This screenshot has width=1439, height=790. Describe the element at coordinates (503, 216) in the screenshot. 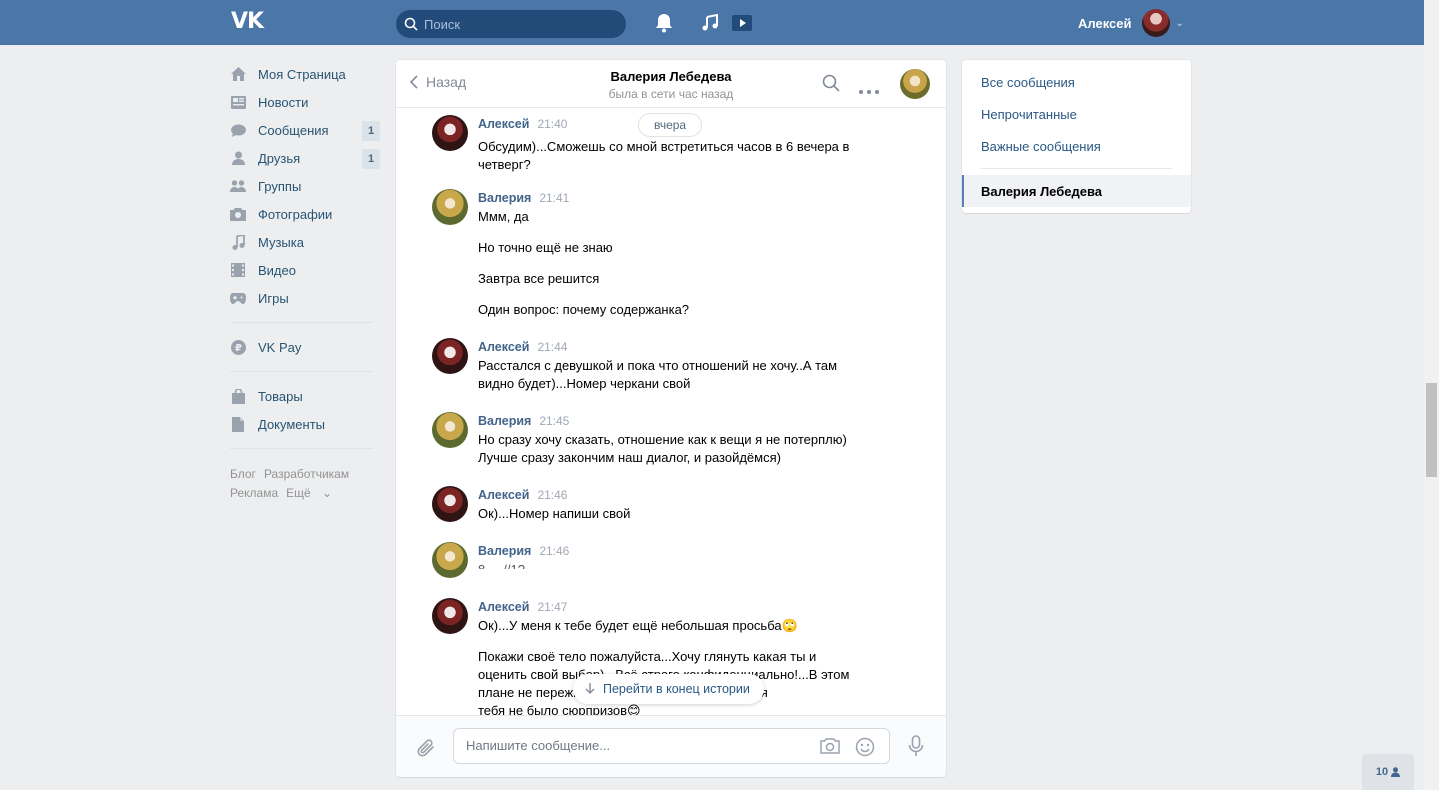

I see `message-text: Ммм, да` at that location.